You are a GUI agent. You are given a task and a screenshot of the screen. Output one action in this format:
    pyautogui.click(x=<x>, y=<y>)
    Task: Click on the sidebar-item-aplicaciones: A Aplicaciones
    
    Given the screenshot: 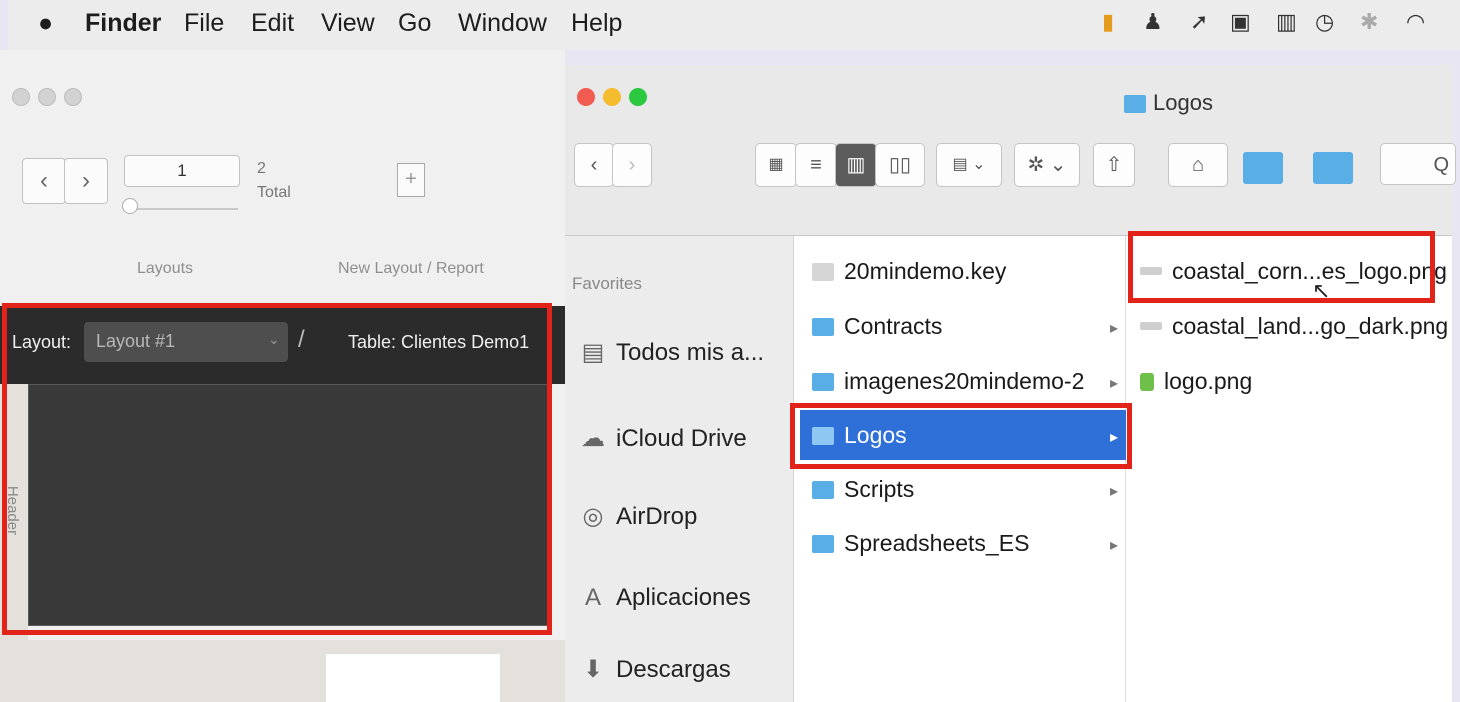 What is the action you would take?
    pyautogui.click(x=664, y=598)
    